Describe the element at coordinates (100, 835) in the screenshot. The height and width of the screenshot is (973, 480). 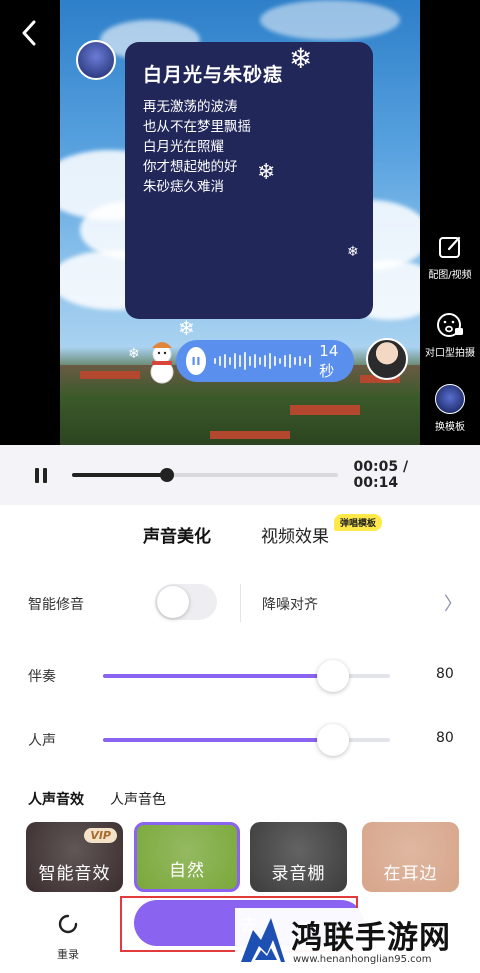
I see `vip-badge: VIP` at that location.